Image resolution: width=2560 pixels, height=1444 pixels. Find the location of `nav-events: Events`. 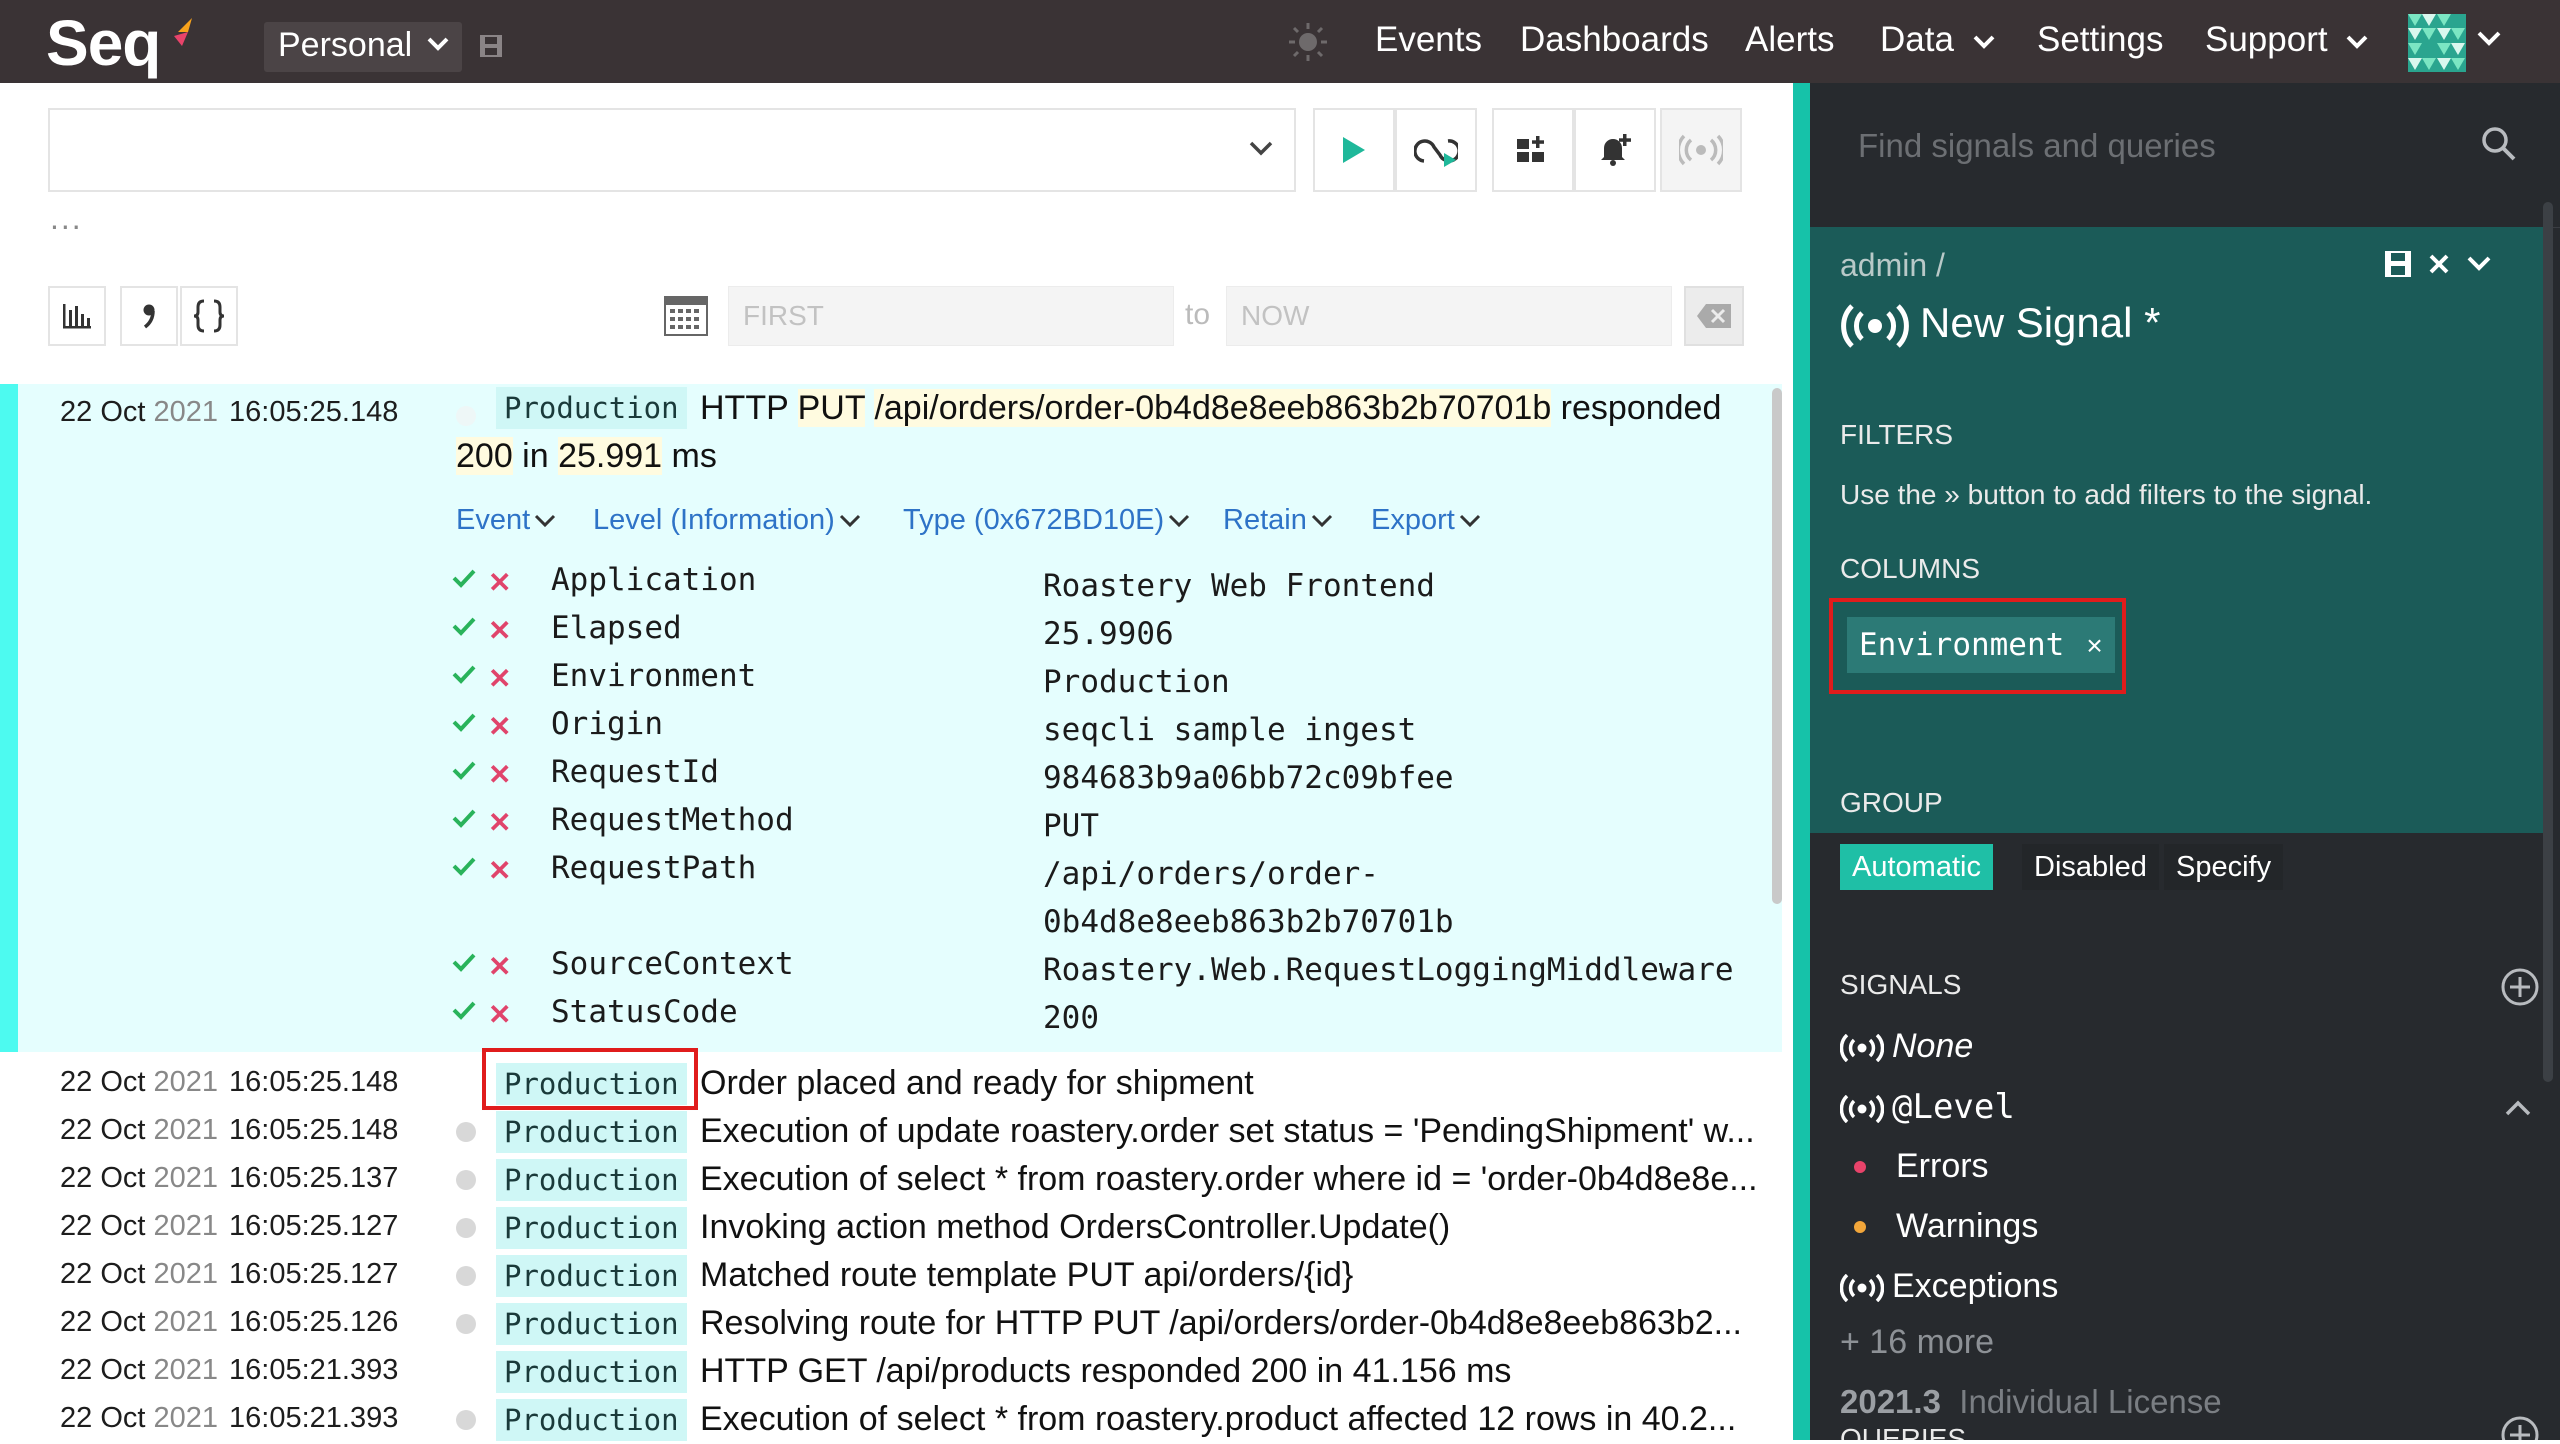

nav-events: Events is located at coordinates (1428, 40).